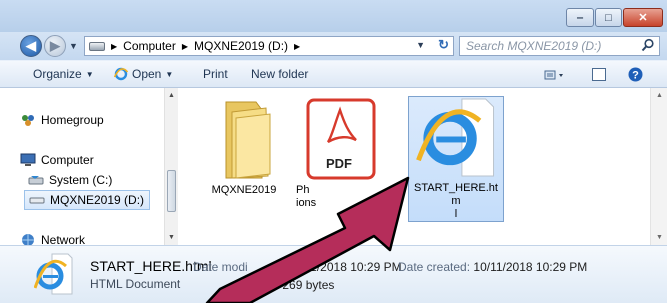 The width and height of the screenshot is (667, 303). I want to click on sidebar-item-label: MQXNE2019 (D:), so click(97, 200).